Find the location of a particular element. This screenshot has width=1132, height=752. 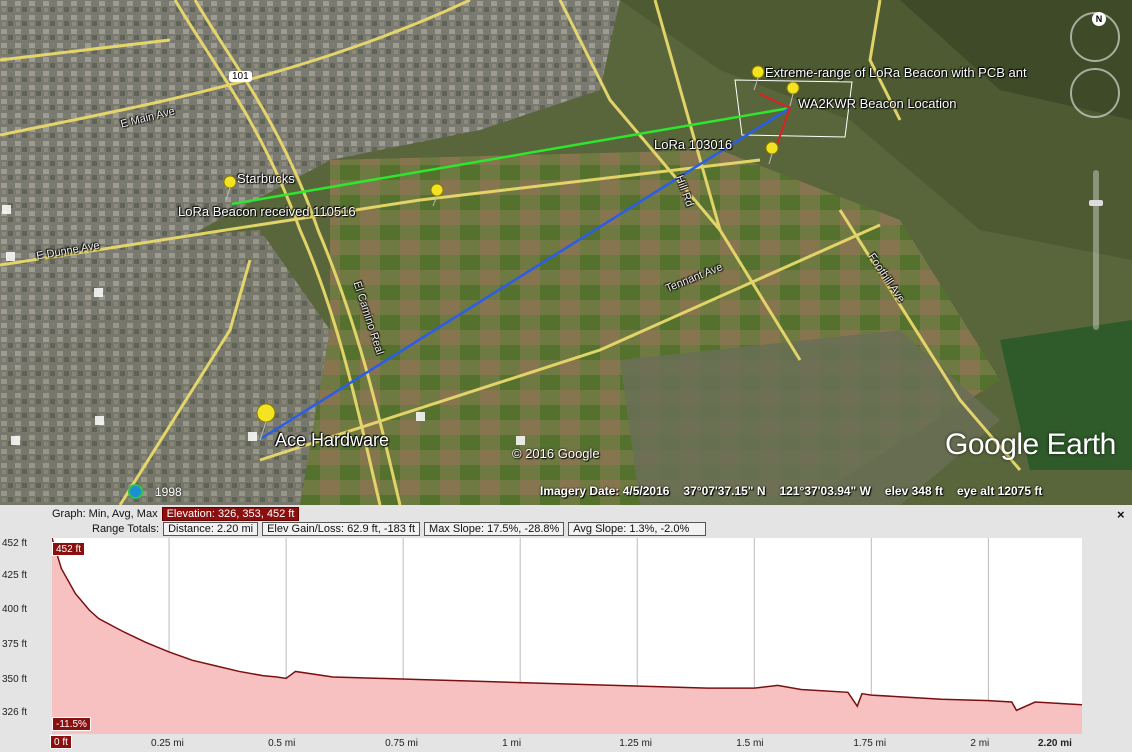

x-tick-label: 0.25 mi is located at coordinates (167, 743).